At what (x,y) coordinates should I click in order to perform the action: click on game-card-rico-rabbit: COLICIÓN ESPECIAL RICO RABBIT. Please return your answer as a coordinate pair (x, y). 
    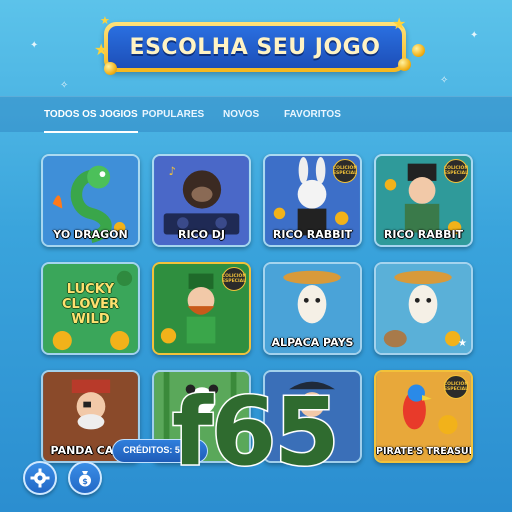
    Looking at the image, I should click on (312, 200).